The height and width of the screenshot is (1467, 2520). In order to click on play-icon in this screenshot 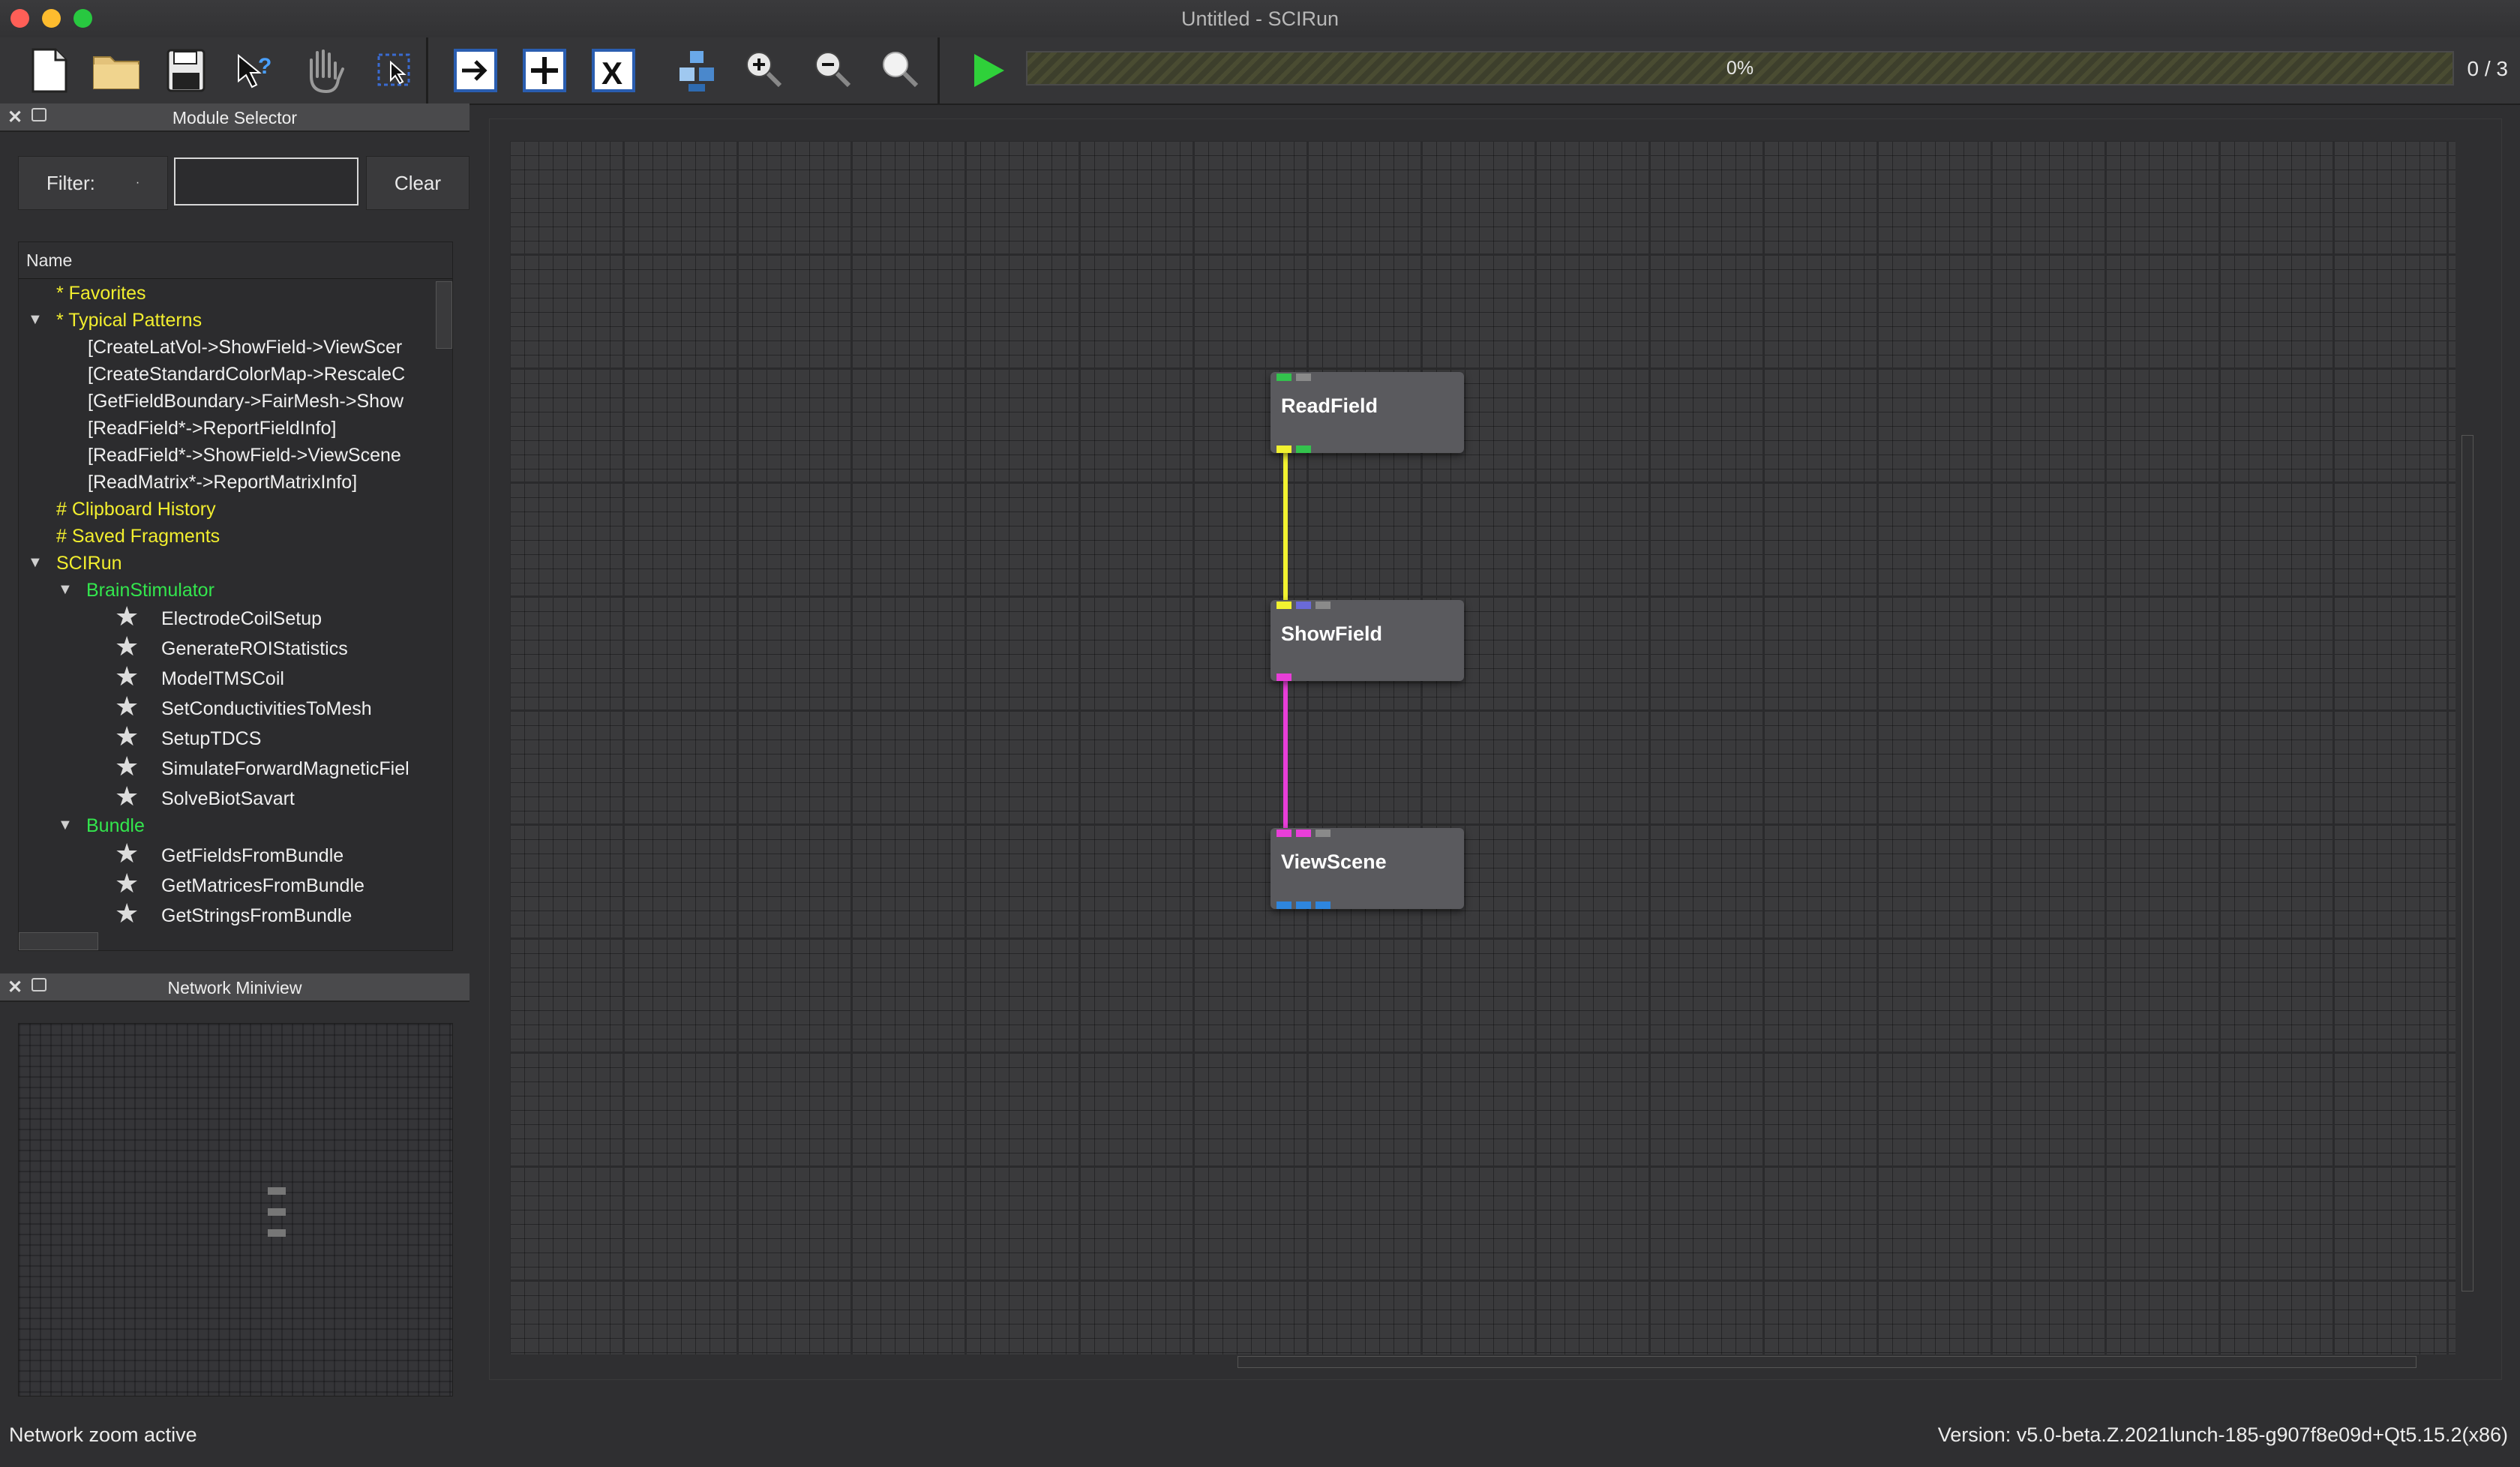, I will do `click(989, 70)`.